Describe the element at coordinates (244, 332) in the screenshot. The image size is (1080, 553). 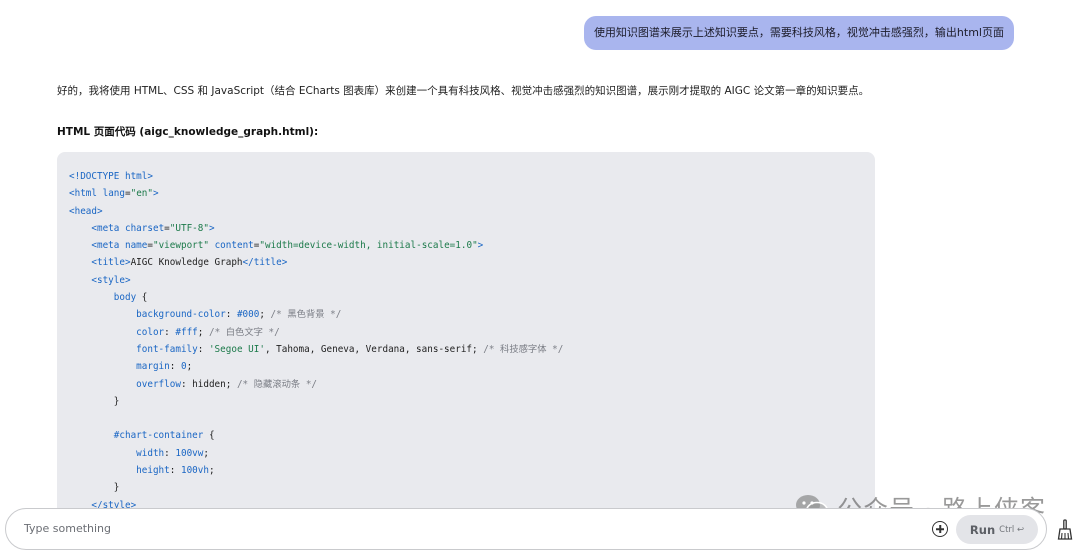
I see `code-token: /* 白色文字 */` at that location.